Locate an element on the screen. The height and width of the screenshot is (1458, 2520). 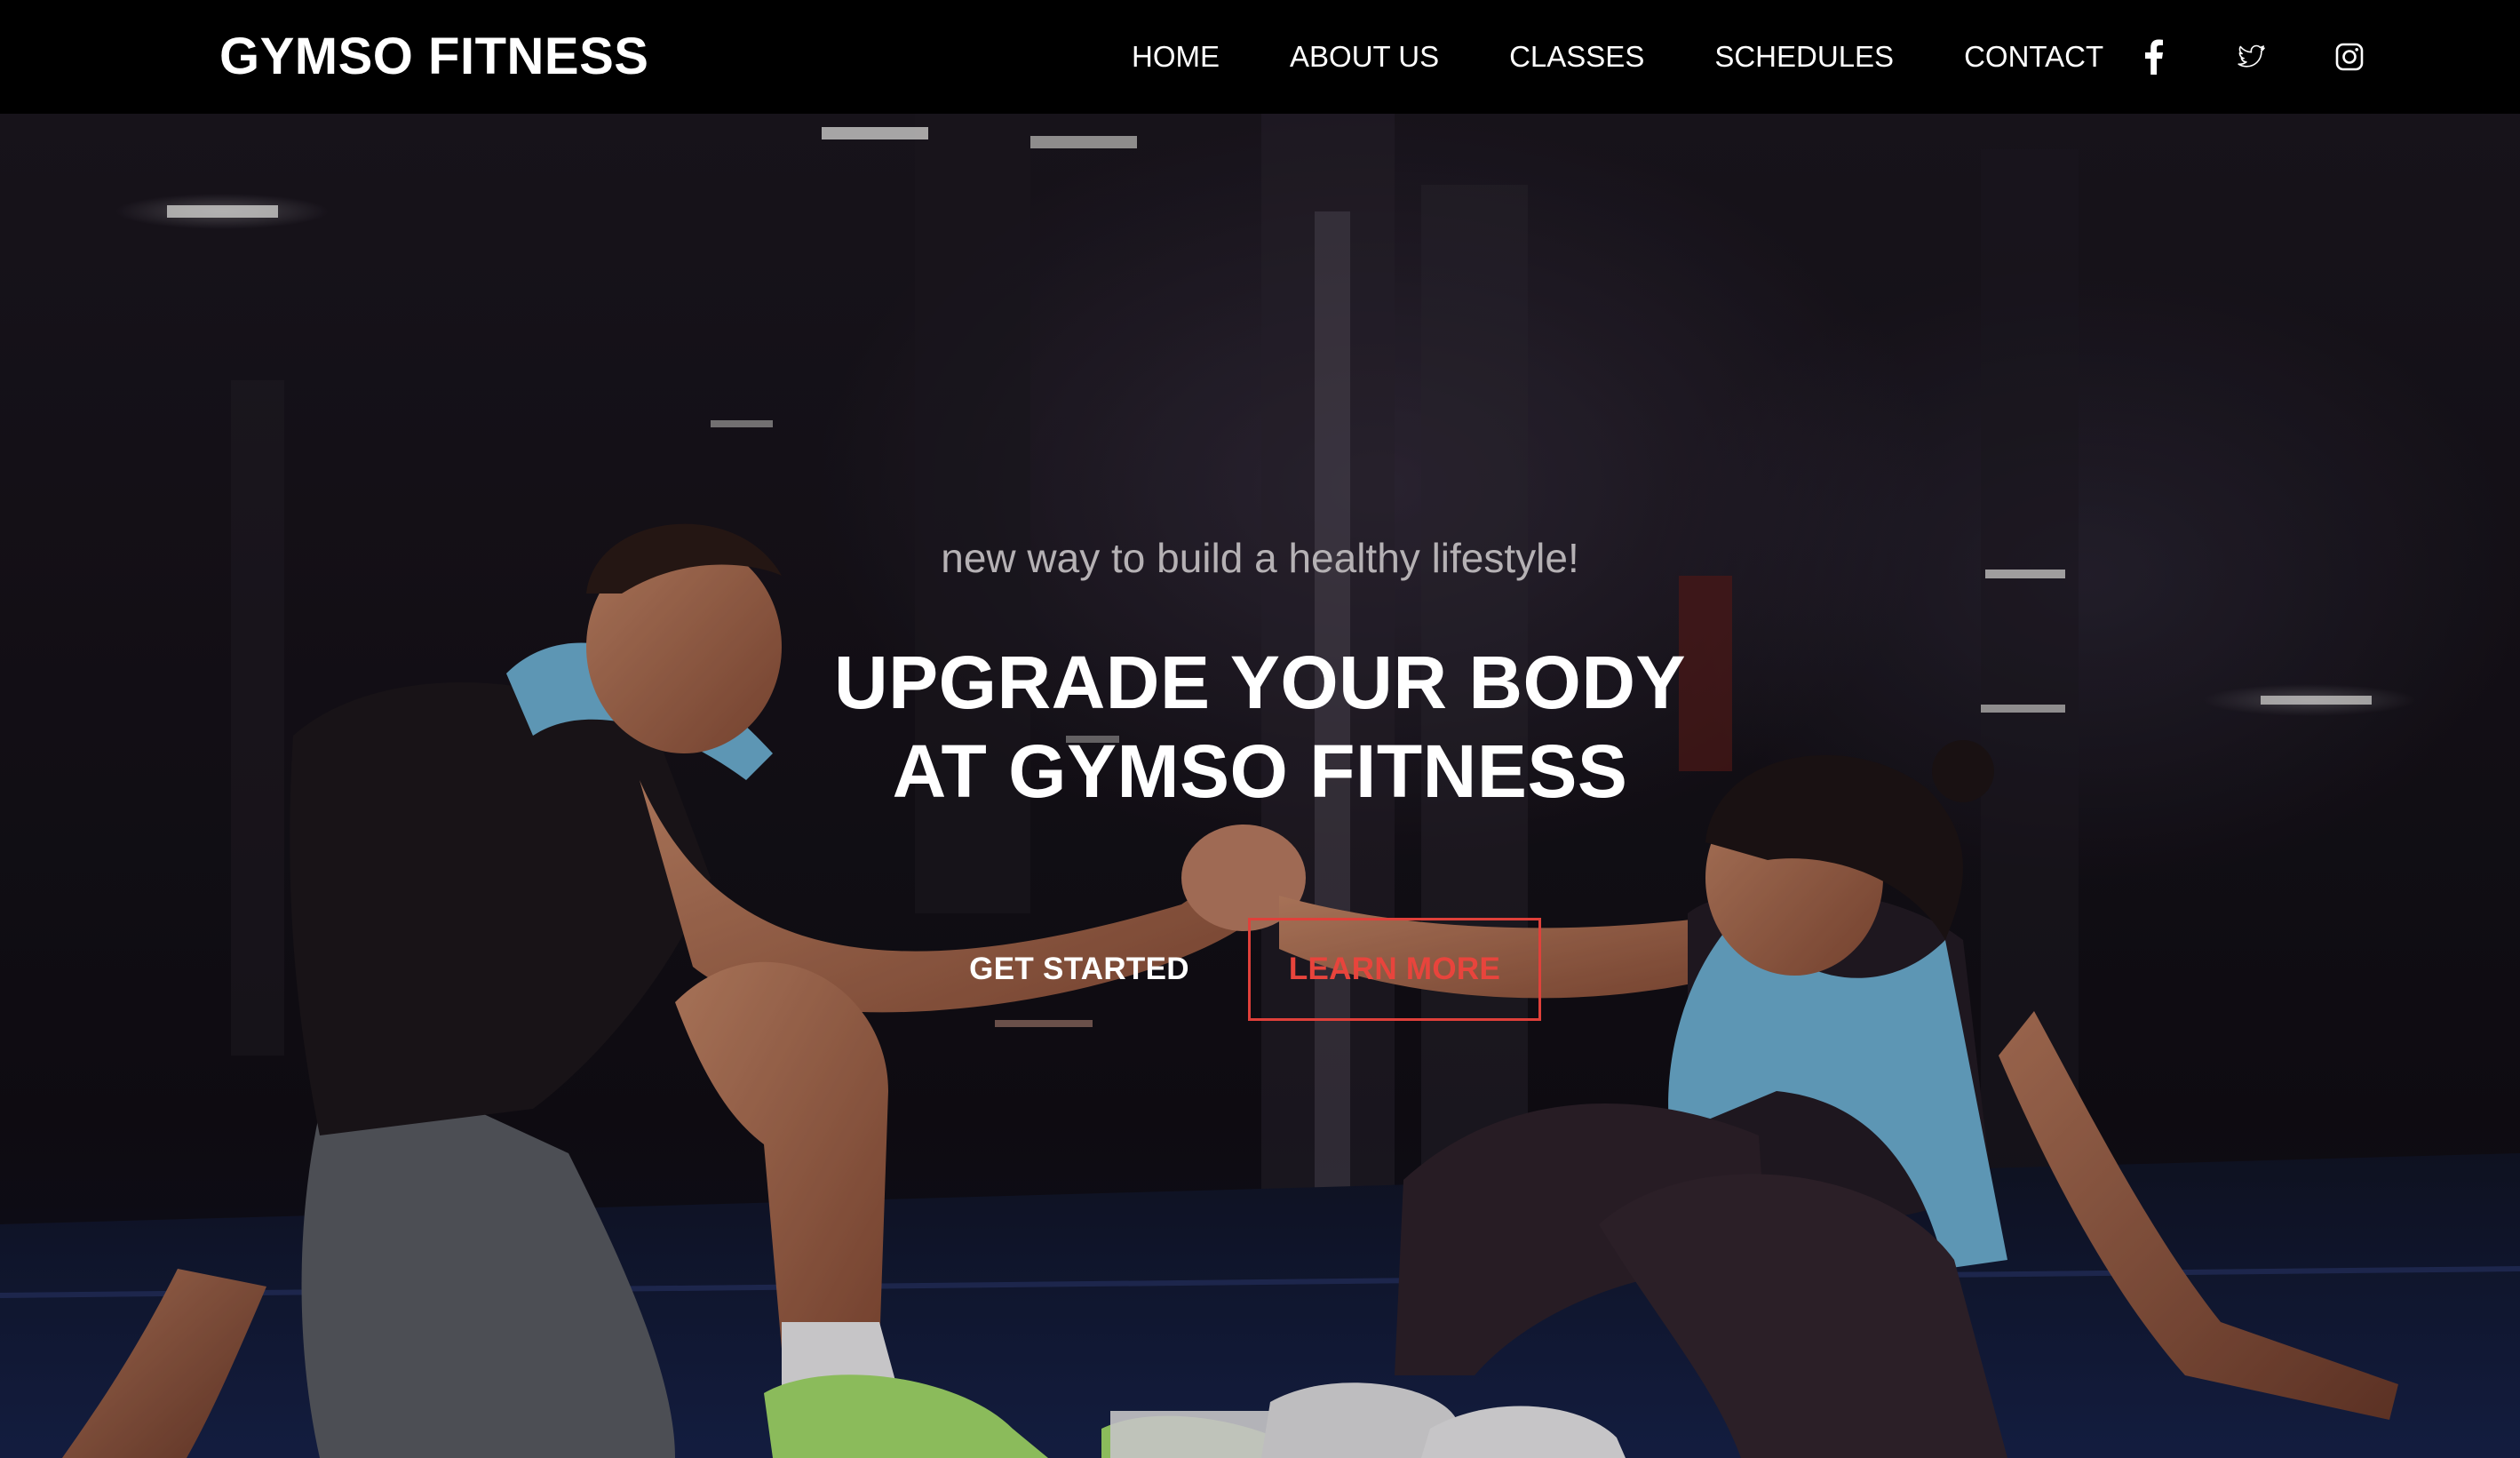
twitter-icon is located at coordinates (2252, 57).